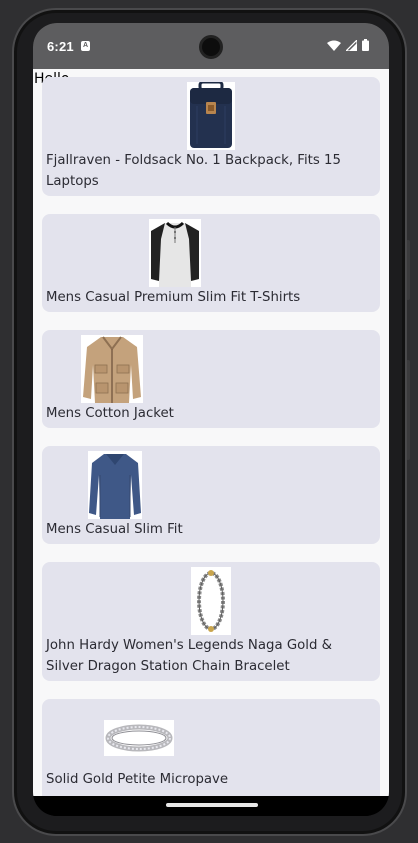 Image resolution: width=418 pixels, height=843 pixels. I want to click on backpack-icon, so click(211, 115).